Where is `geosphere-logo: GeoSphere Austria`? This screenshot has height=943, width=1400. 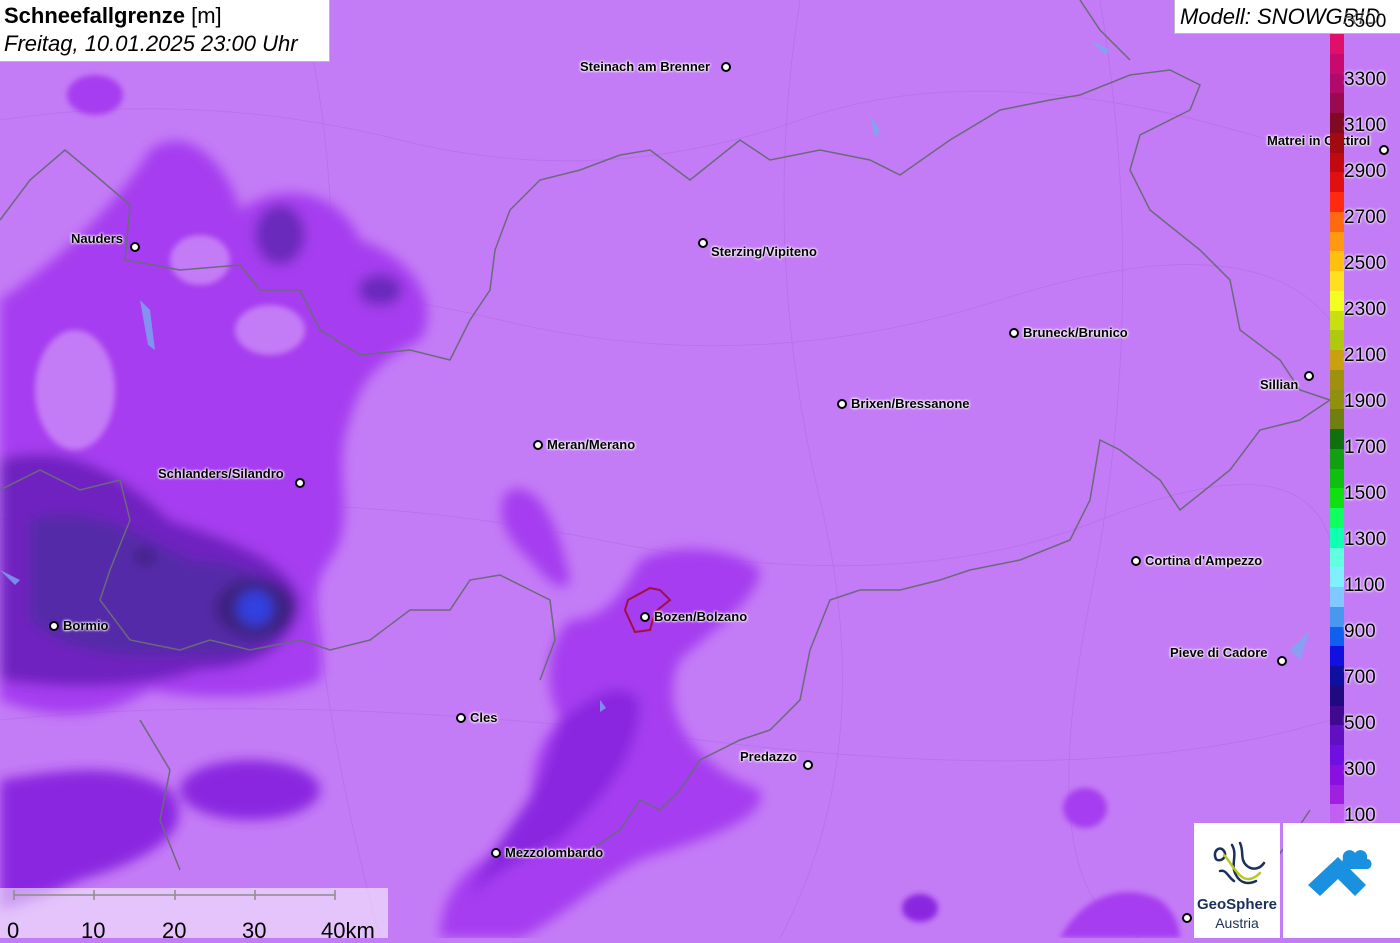 geosphere-logo: GeoSphere Austria is located at coordinates (1237, 880).